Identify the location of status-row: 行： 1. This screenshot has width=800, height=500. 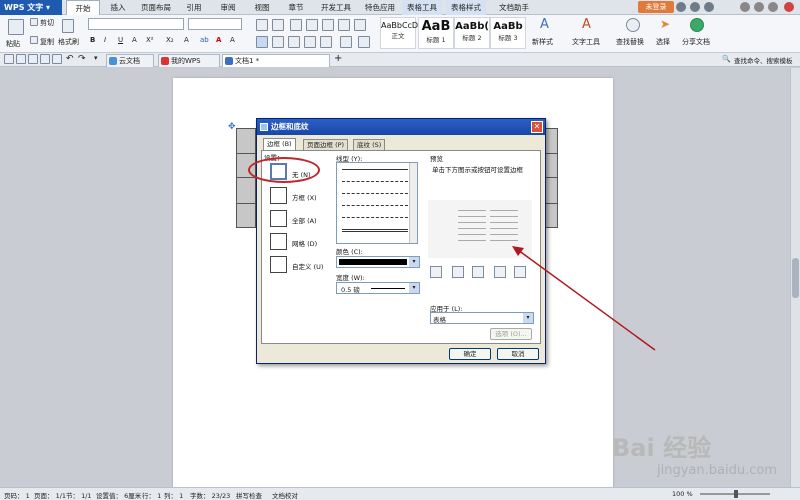
(152, 496).